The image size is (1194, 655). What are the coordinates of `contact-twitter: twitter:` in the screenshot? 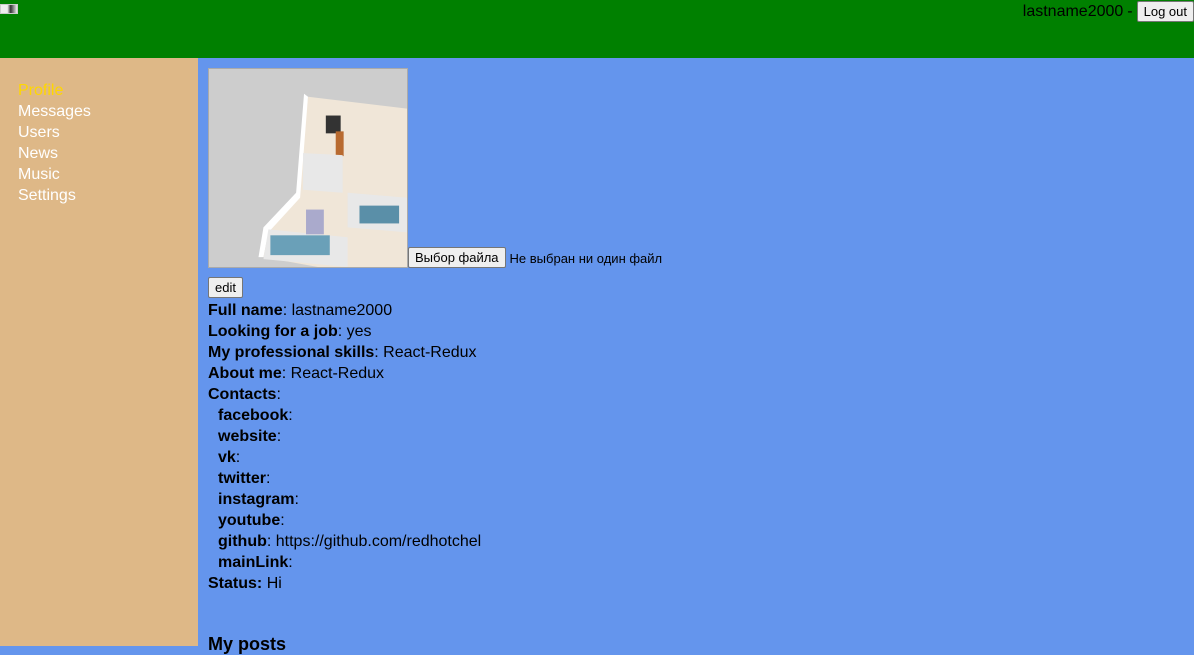 It's located at (244, 478).